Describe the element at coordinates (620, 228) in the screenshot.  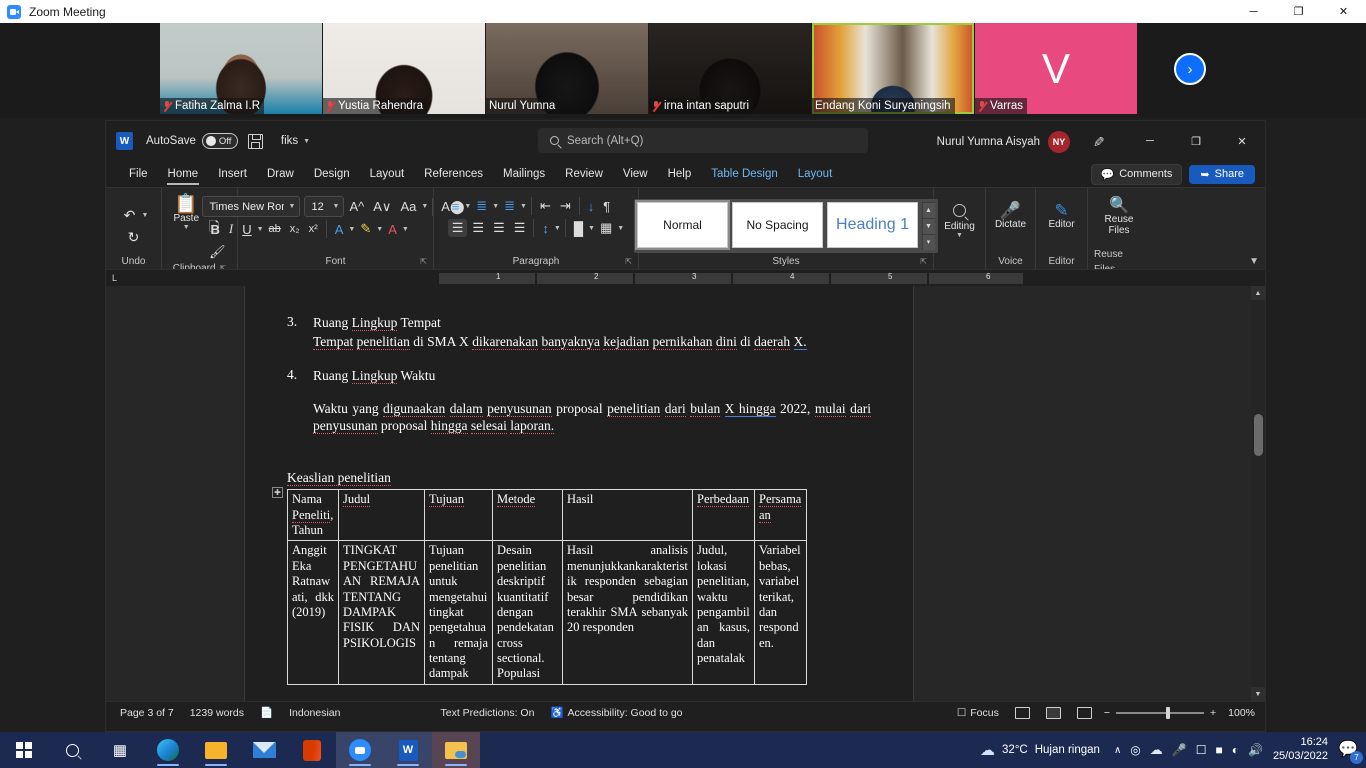
I see `borders-dropdown-icon: ▼` at that location.